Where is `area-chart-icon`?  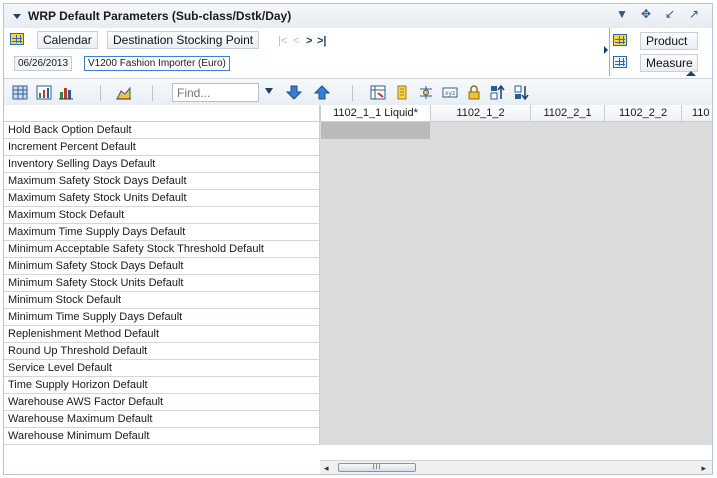 area-chart-icon is located at coordinates (124, 92).